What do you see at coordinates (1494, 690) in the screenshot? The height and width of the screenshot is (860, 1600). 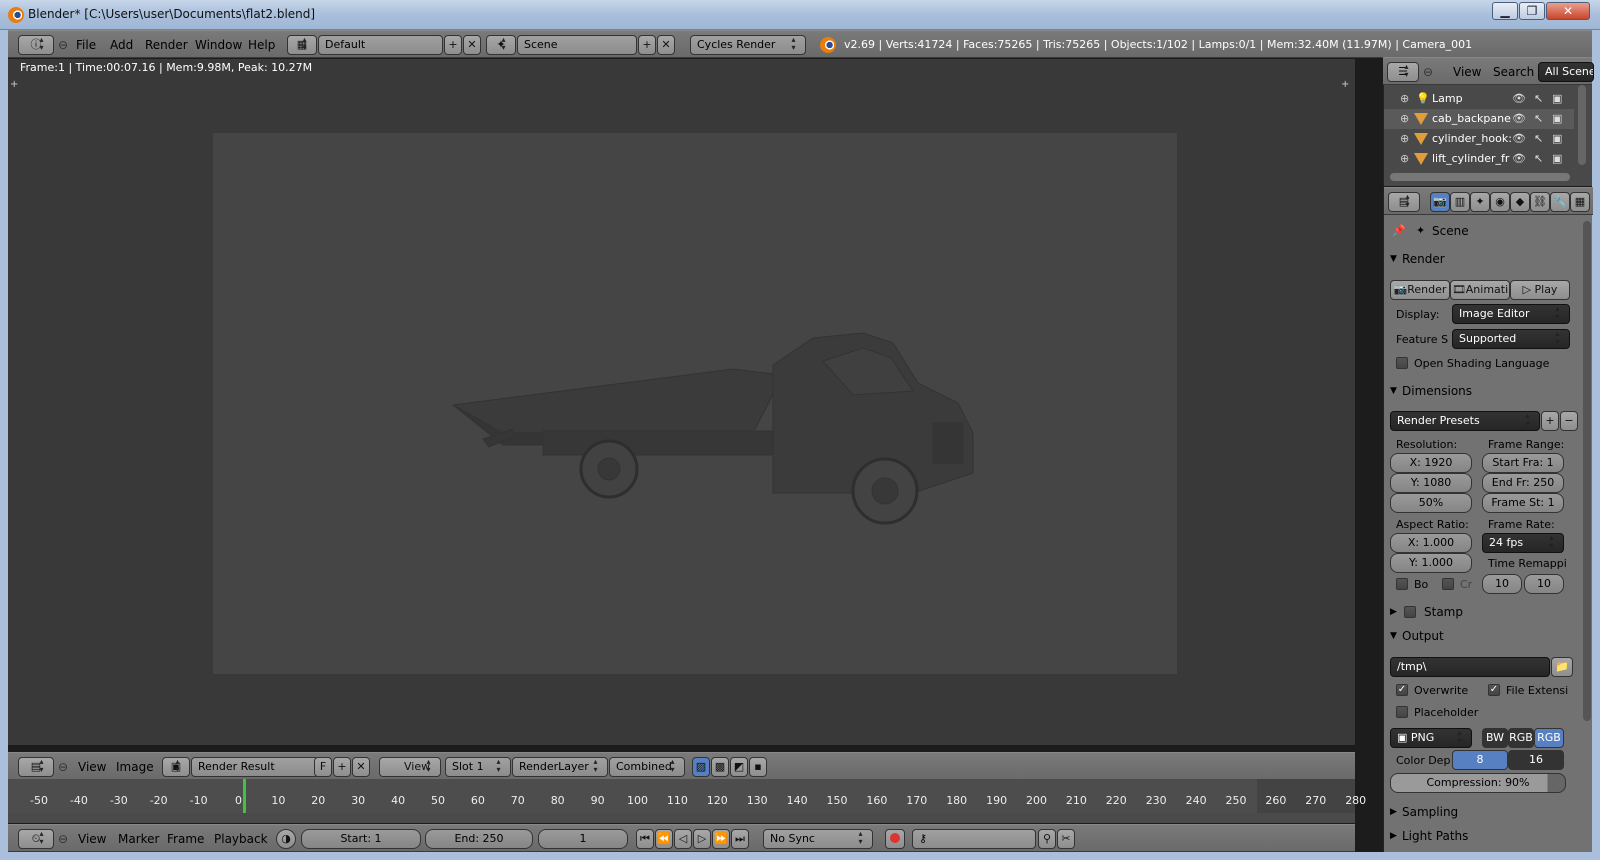 I see `file-extensions-checkbox: ✓` at bounding box center [1494, 690].